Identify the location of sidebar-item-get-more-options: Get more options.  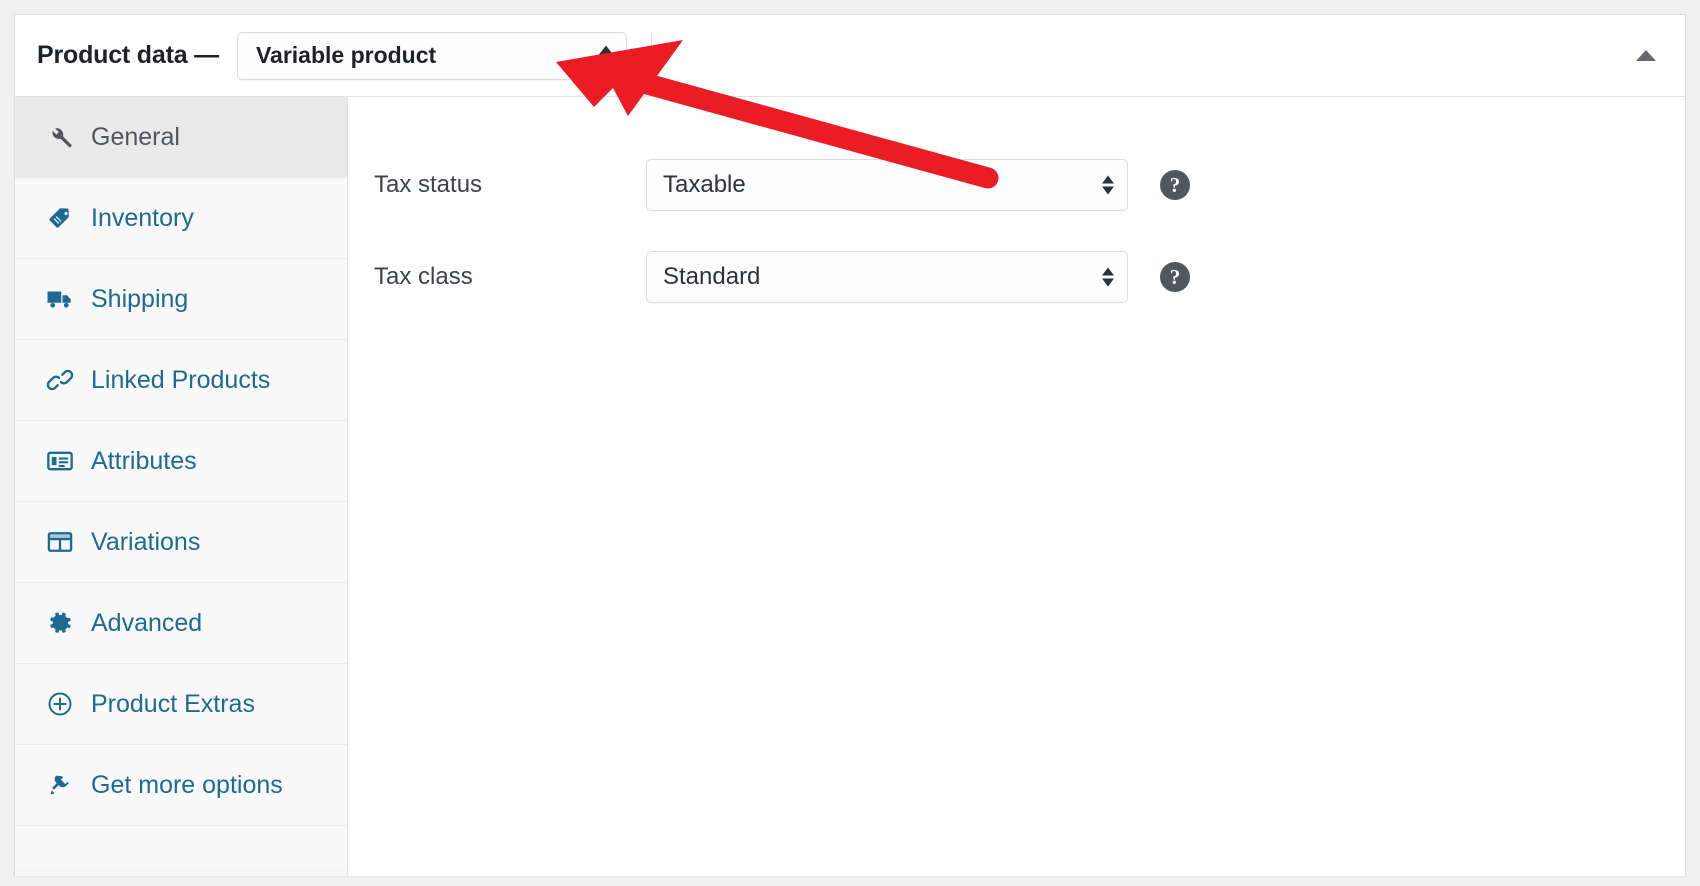
(181, 785).